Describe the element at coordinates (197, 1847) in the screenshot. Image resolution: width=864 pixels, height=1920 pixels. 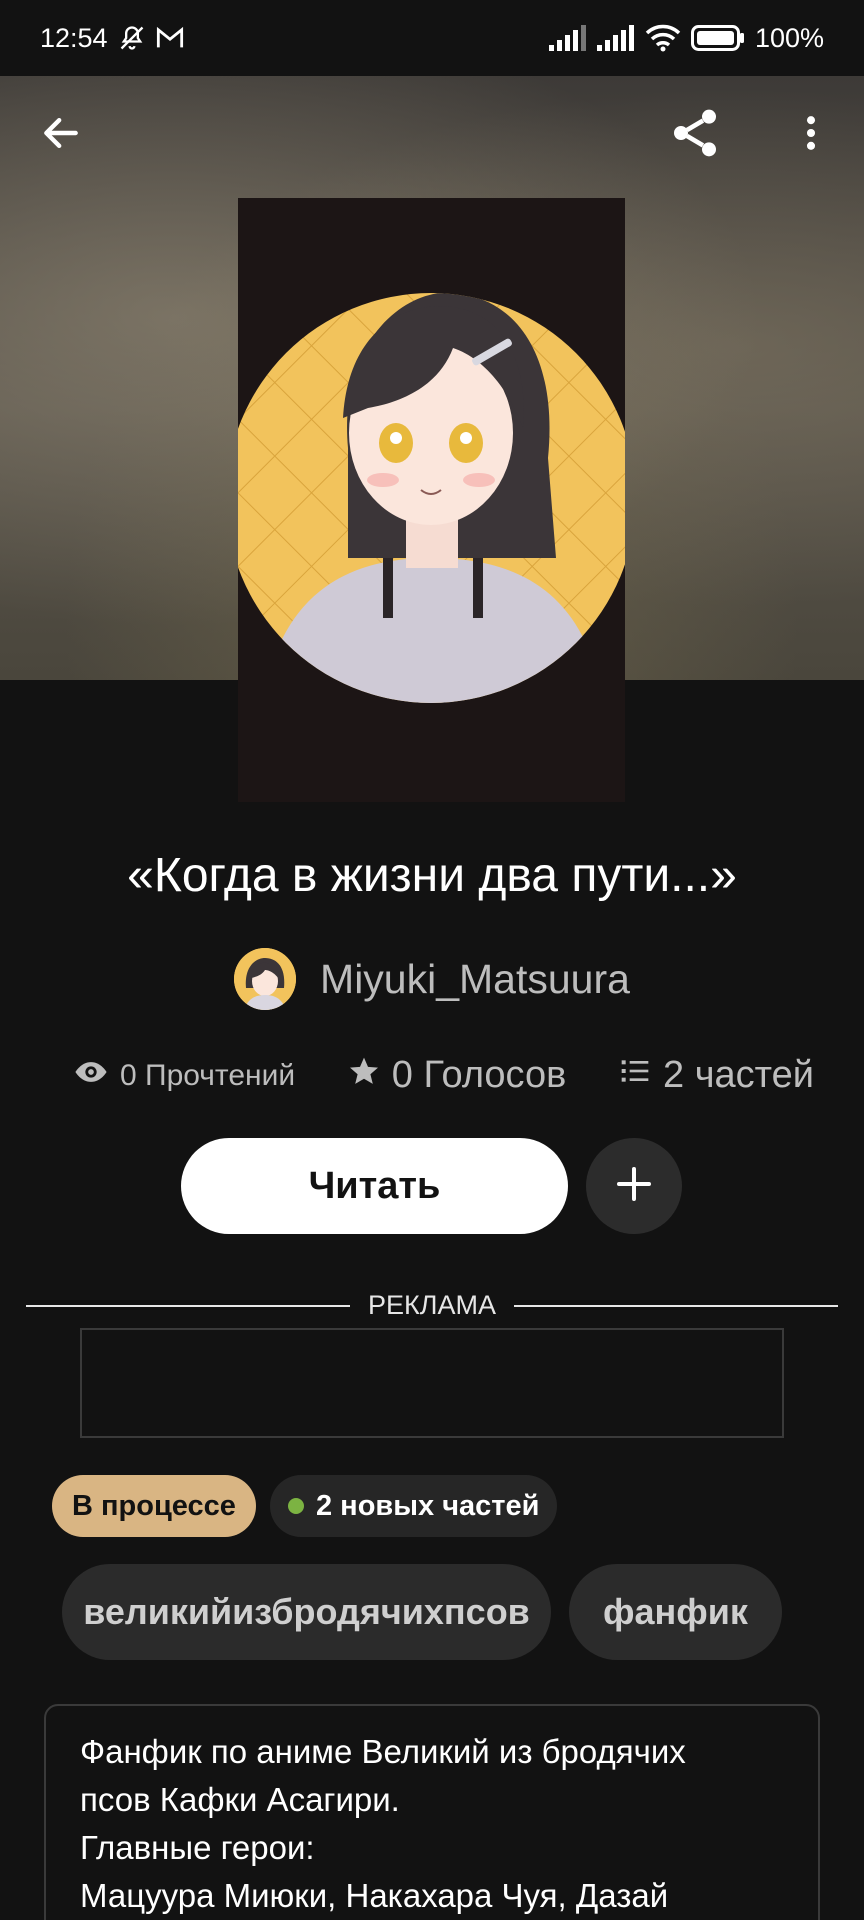
I see `description-line: Главные герои:` at that location.